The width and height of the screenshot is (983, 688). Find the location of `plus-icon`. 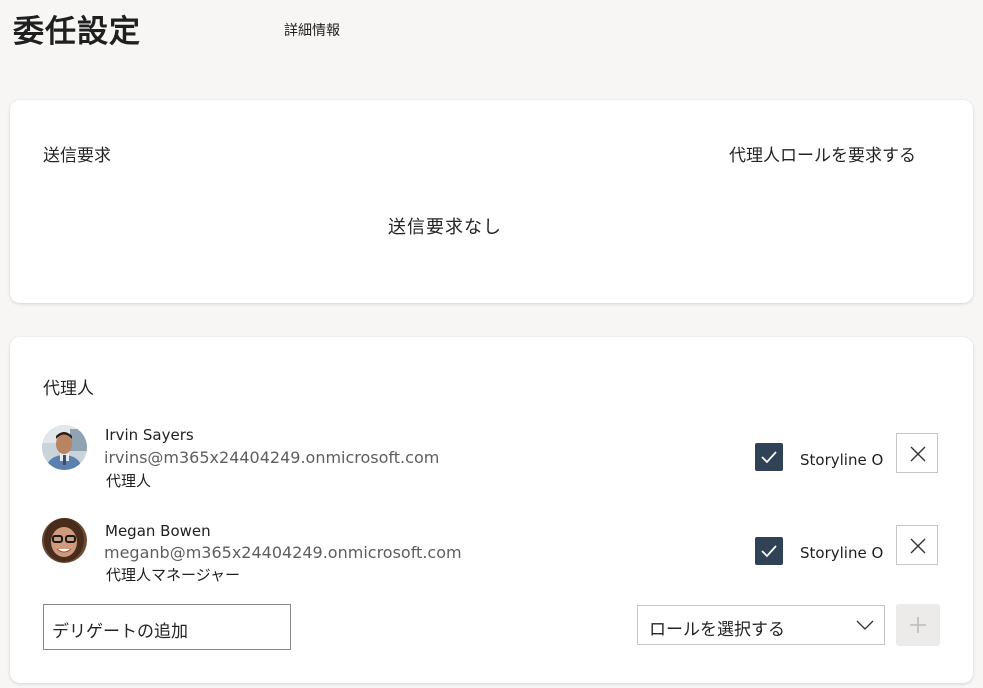

plus-icon is located at coordinates (918, 625).